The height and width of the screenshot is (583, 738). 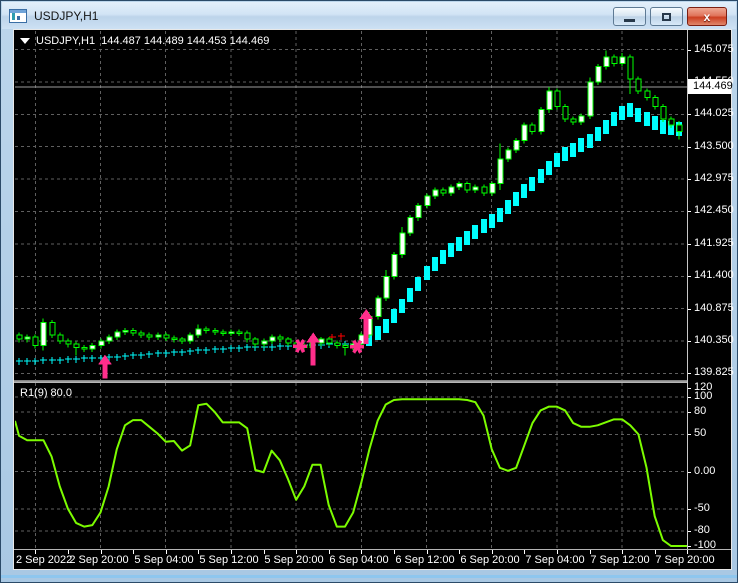 I want to click on price-axis-label: 145.075, so click(x=714, y=49).